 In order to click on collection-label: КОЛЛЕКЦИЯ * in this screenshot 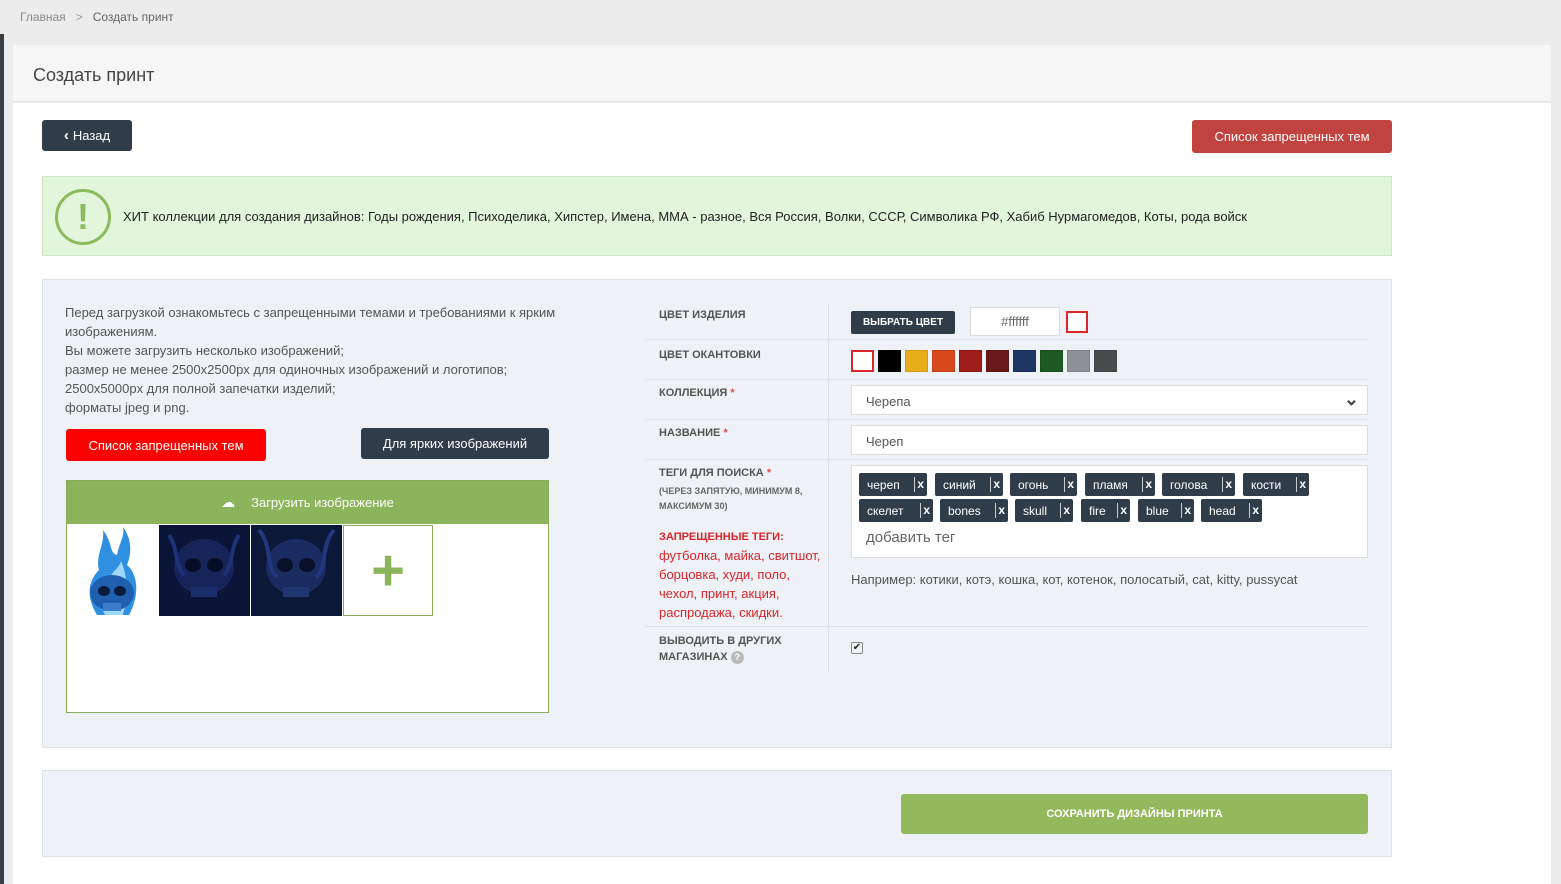, I will do `click(697, 393)`.